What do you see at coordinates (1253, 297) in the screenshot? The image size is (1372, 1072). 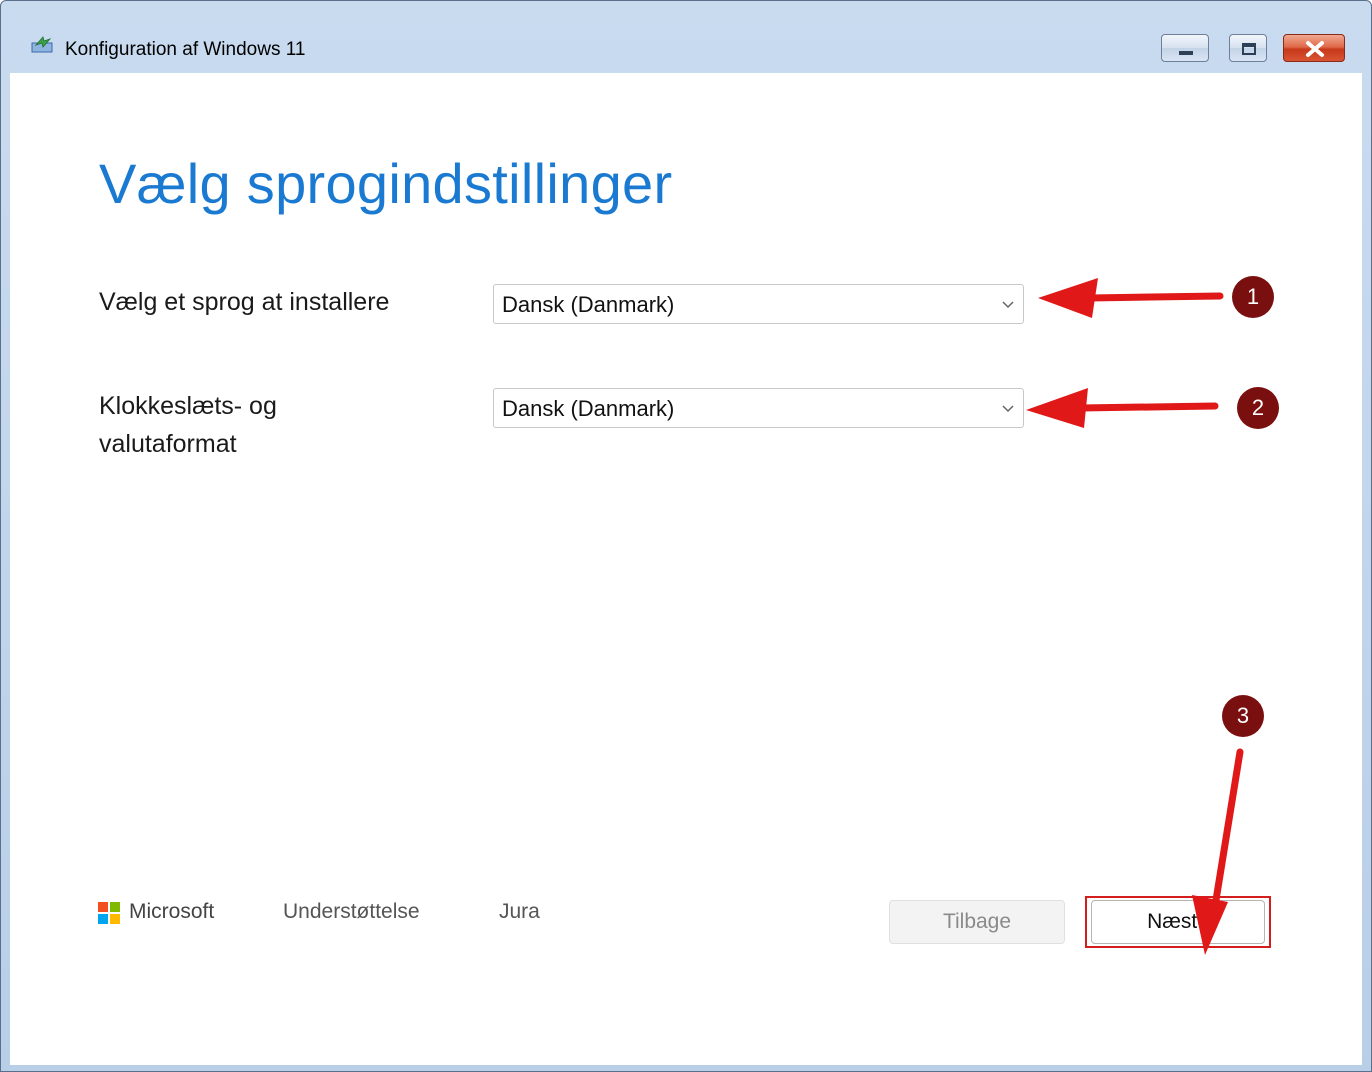 I see `annotation-badge-1: 1` at bounding box center [1253, 297].